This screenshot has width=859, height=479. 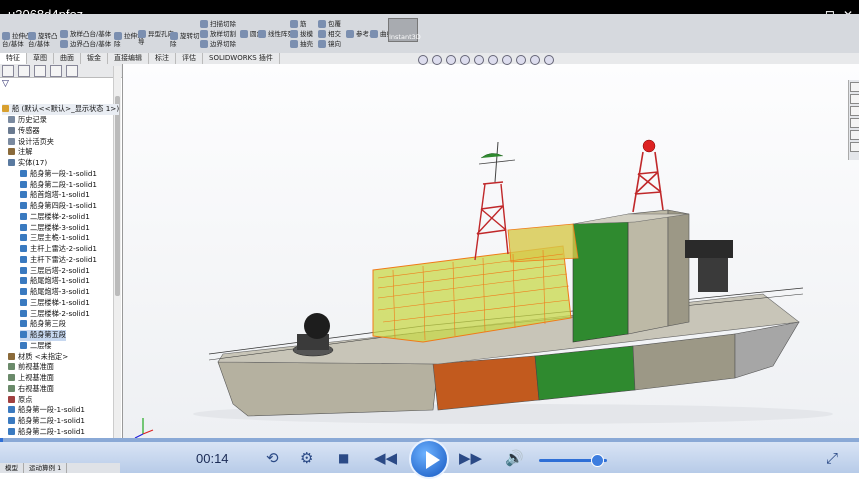 What do you see at coordinates (854, 147) in the screenshot?
I see `custom-properties-icon` at bounding box center [854, 147].